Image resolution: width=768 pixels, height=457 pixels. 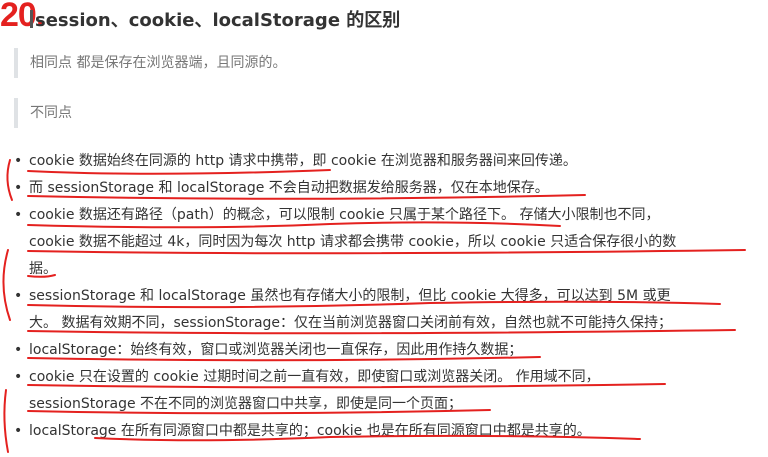 What do you see at coordinates (158, 63) in the screenshot?
I see `blockquote-text: 相同点 都是保存在浏览器端，且同源的。` at bounding box center [158, 63].